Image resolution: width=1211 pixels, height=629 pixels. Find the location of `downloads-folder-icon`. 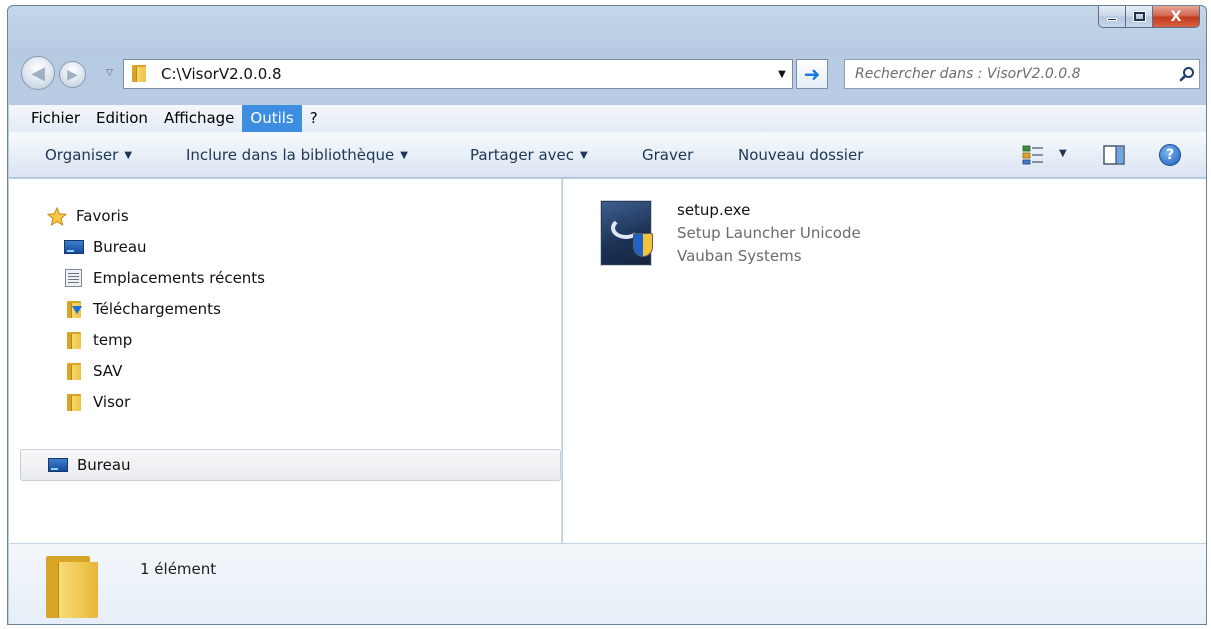

downloads-folder-icon is located at coordinates (74, 309).